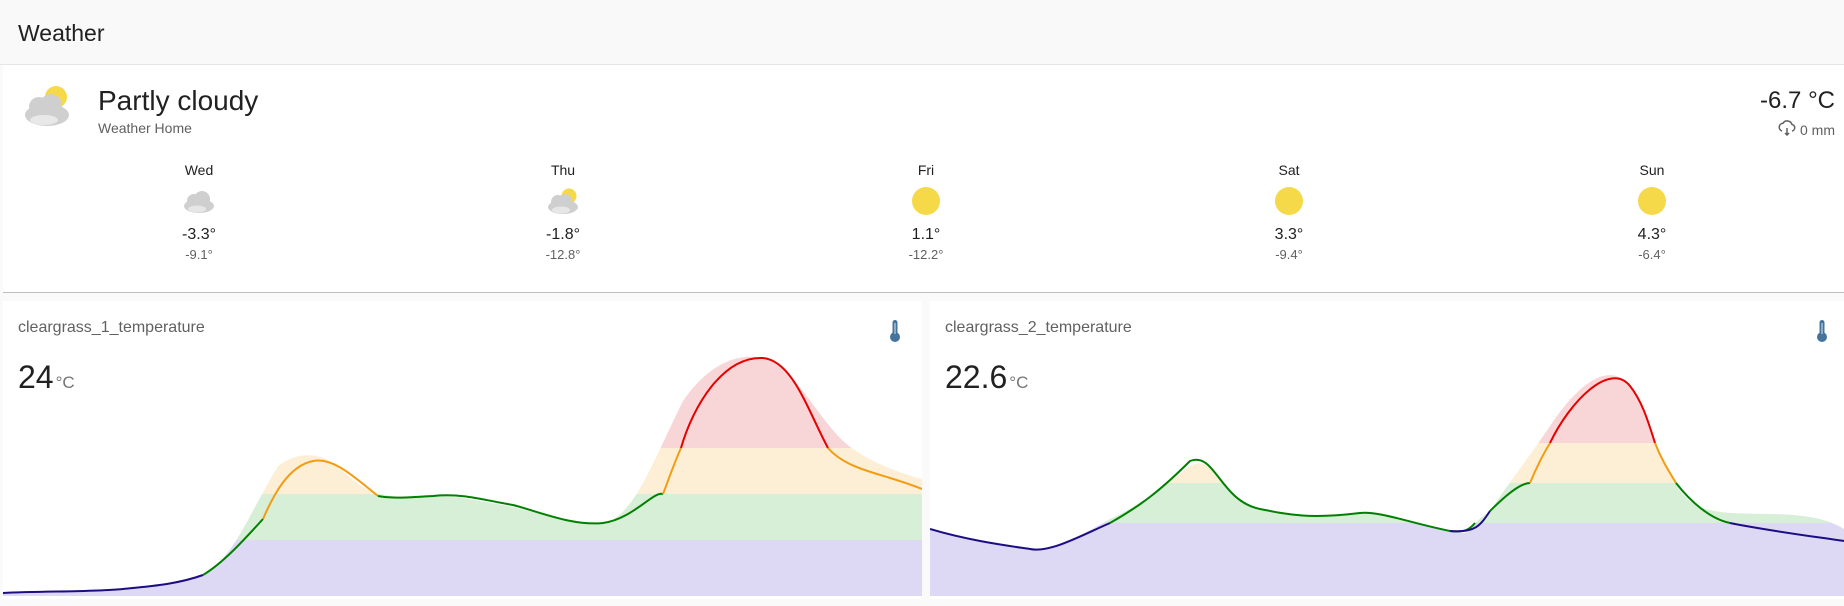 The height and width of the screenshot is (606, 1844). I want to click on forecast-day-name: Thu, so click(563, 170).